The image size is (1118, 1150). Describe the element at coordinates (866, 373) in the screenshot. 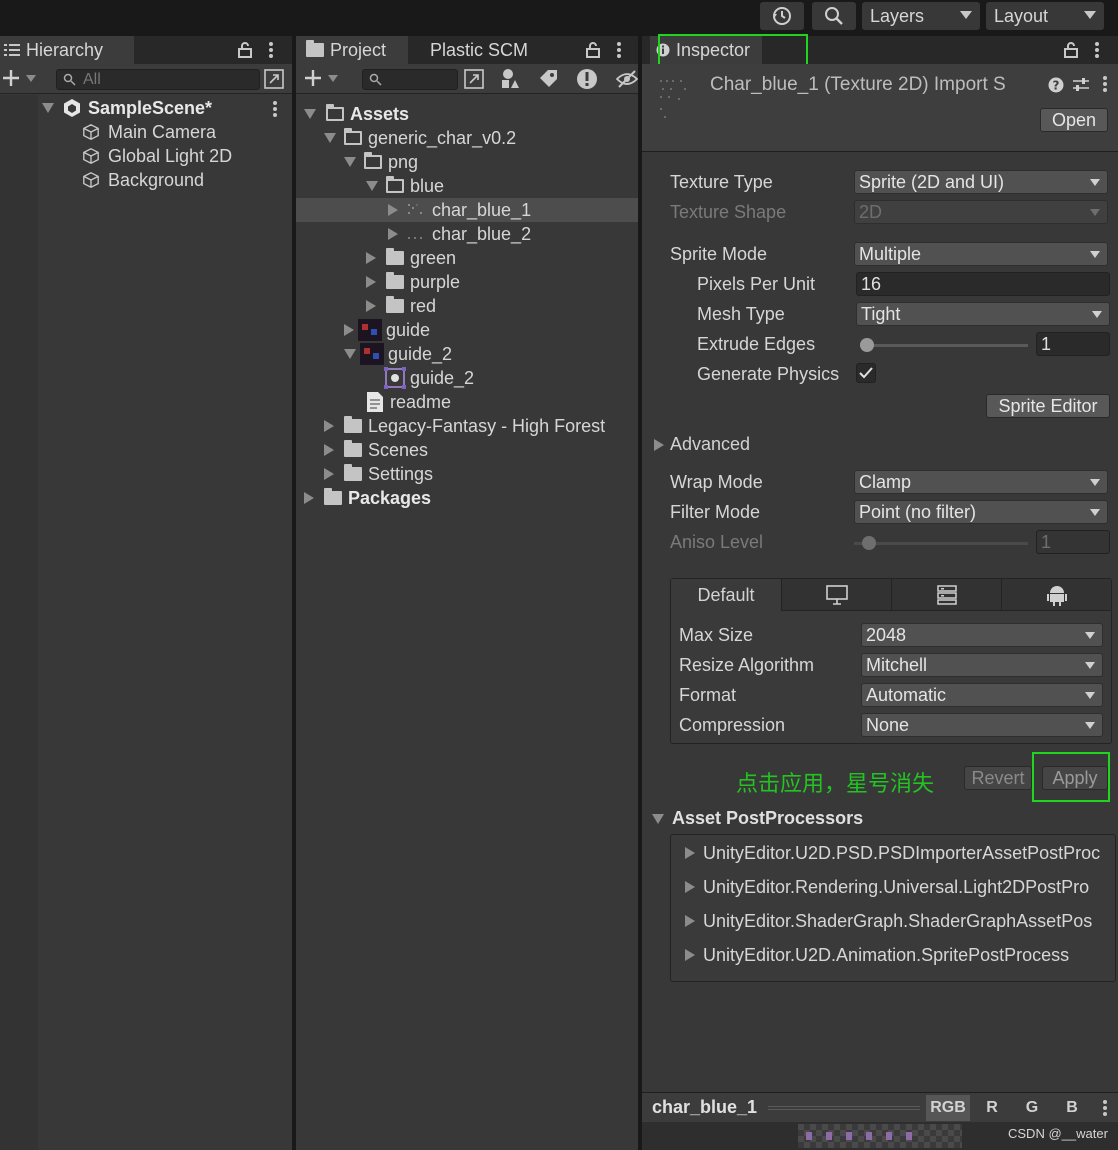

I see `generate-physics-checkbox` at that location.